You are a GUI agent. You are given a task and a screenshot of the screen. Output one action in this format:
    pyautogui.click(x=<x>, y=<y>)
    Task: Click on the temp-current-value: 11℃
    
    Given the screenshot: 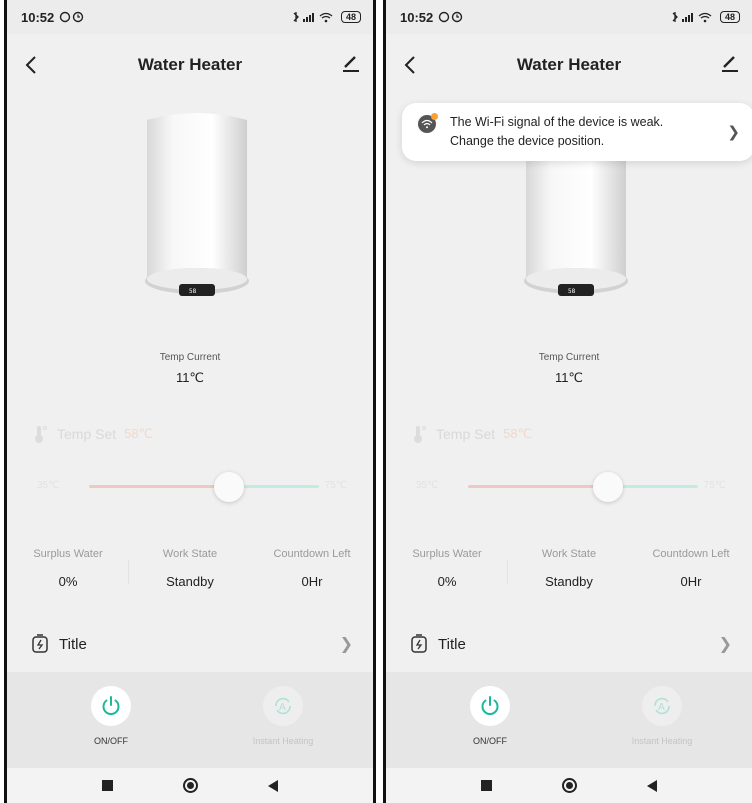 What is the action you would take?
    pyautogui.click(x=569, y=377)
    